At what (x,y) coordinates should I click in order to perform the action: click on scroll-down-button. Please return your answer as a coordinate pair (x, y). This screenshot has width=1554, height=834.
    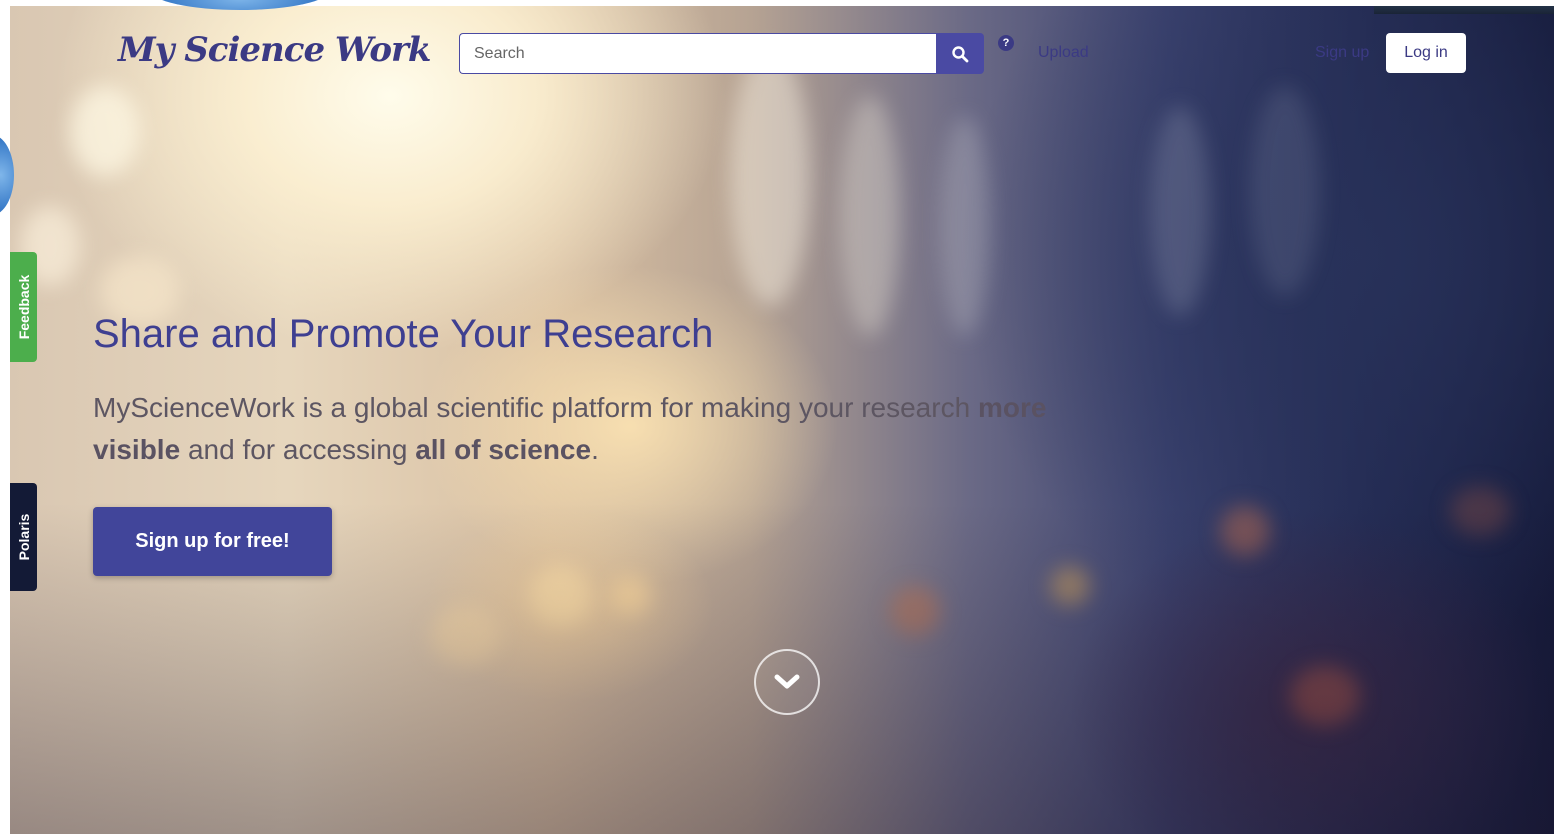
    Looking at the image, I should click on (787, 682).